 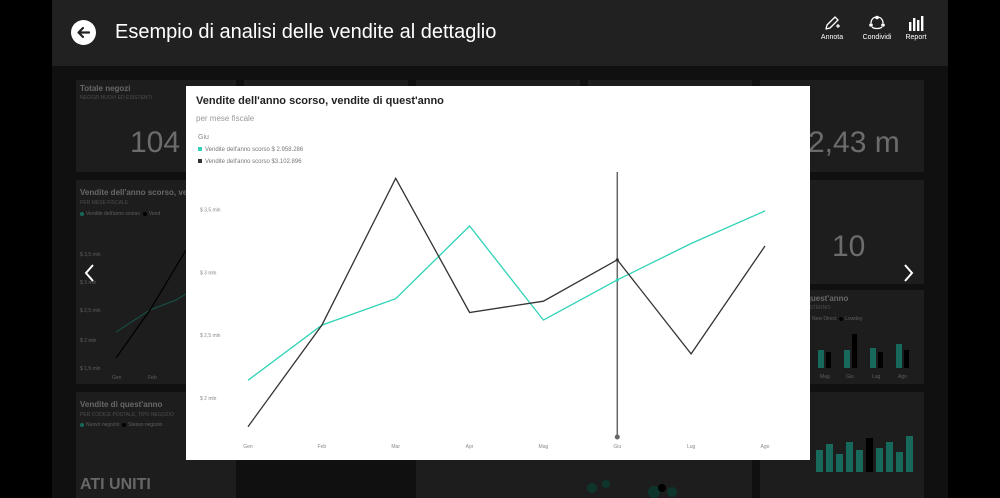 What do you see at coordinates (877, 33) in the screenshot?
I see `share-button: Condividi` at bounding box center [877, 33].